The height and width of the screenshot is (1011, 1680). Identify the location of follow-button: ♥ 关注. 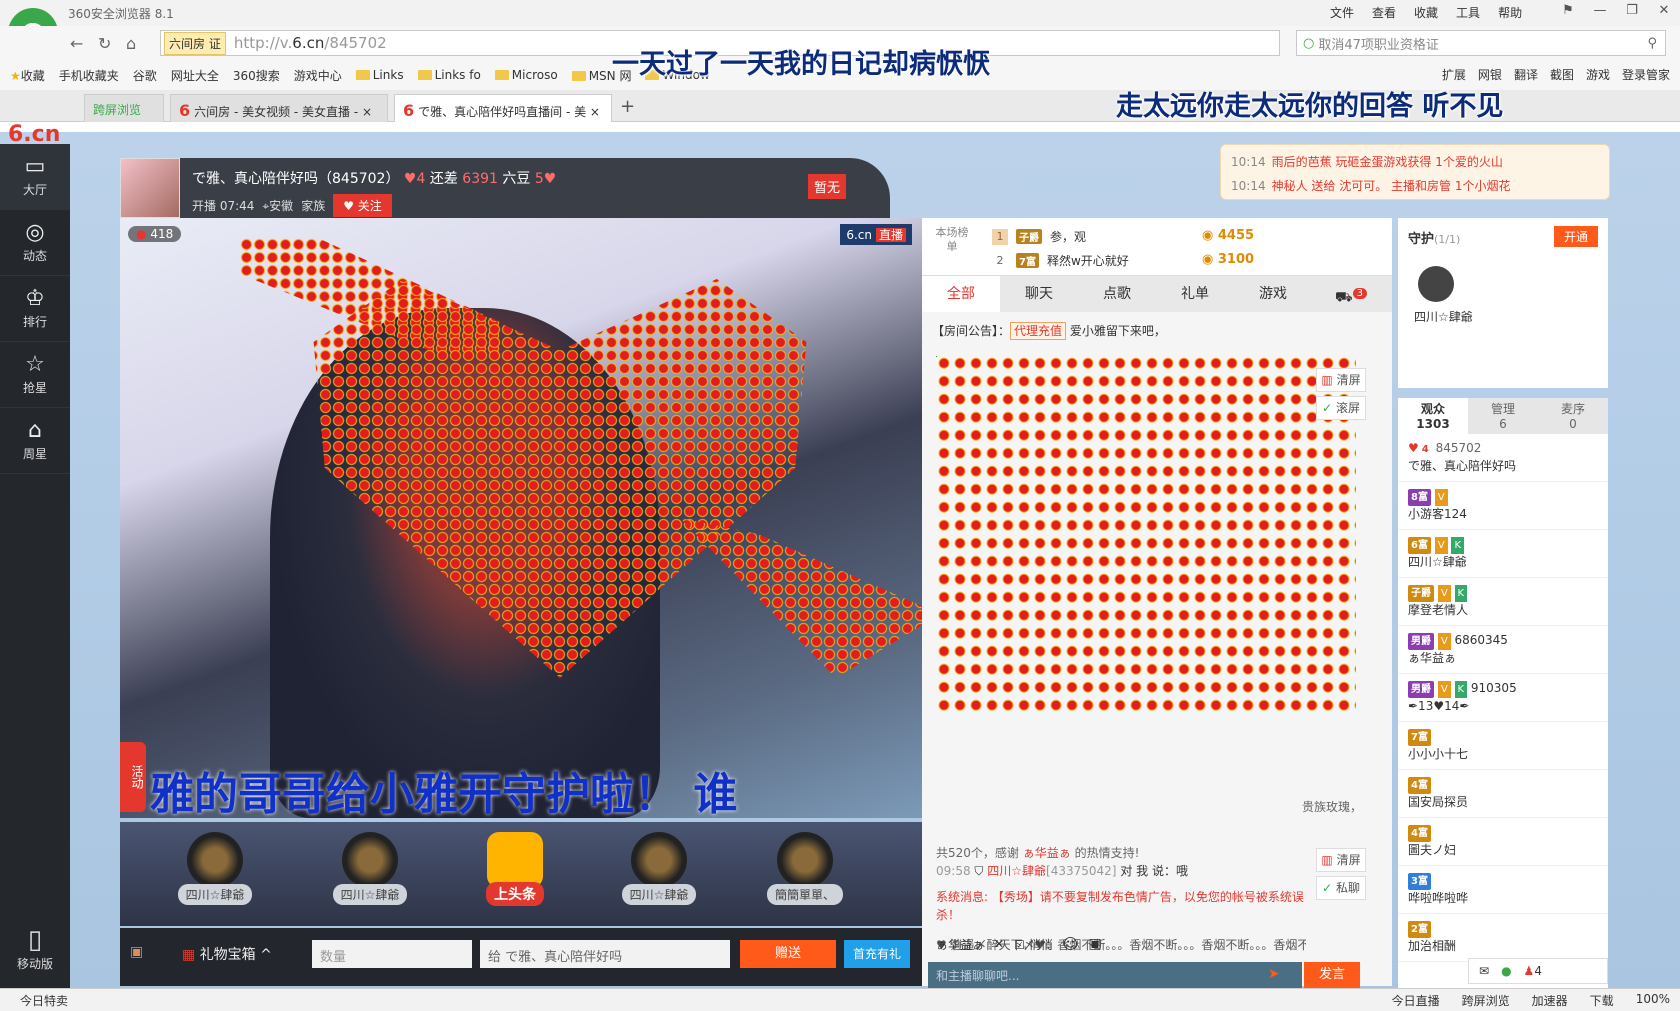
(362, 205).